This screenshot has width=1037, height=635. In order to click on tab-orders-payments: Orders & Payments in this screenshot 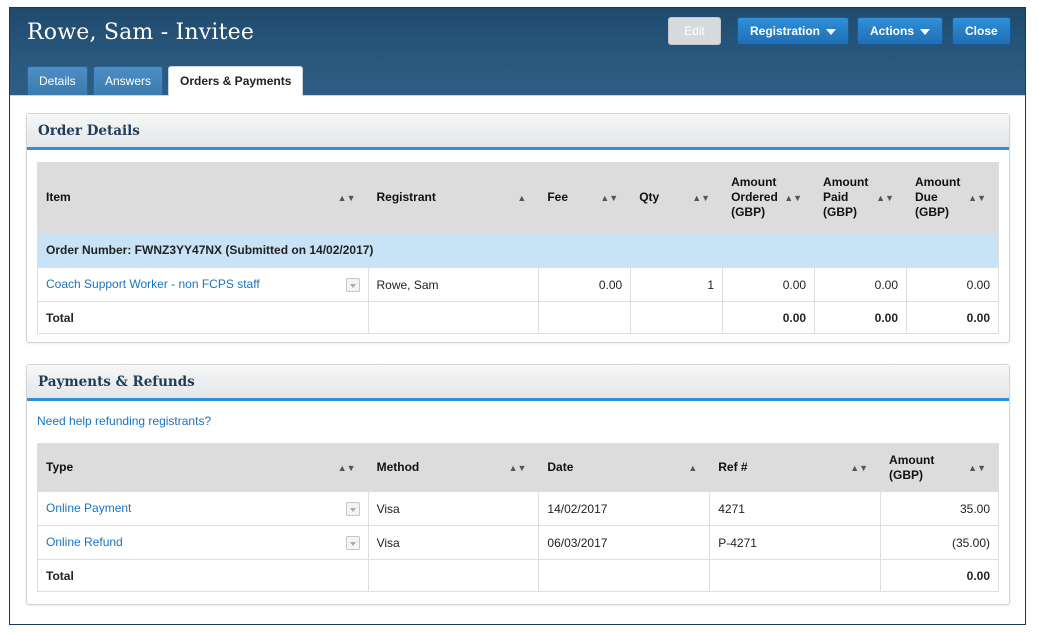, I will do `click(236, 81)`.